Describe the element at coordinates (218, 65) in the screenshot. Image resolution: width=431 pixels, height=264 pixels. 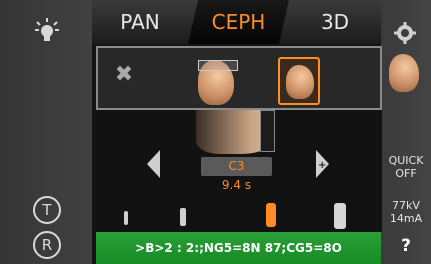
I see `ceph-crop-frame` at that location.